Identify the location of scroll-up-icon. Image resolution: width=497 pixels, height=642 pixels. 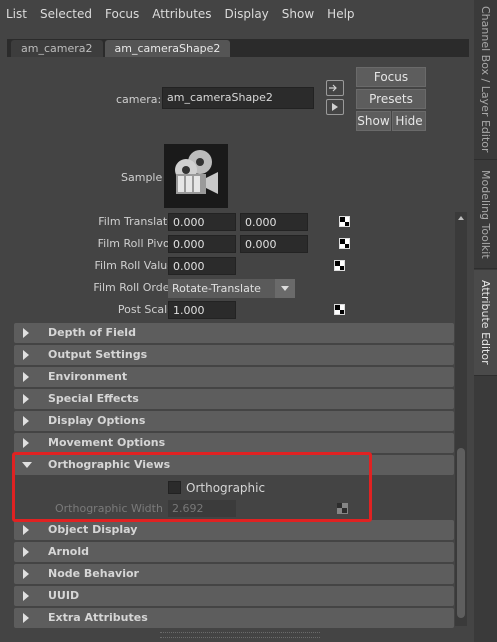
(461, 218).